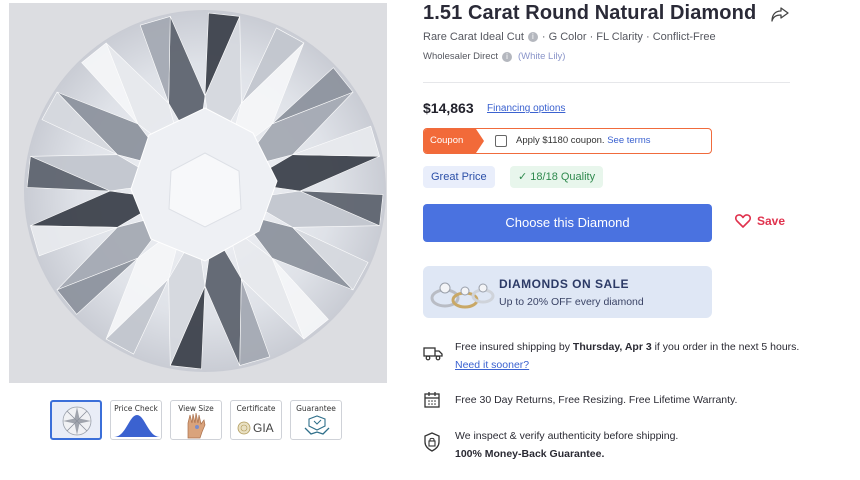  Describe the element at coordinates (492, 365) in the screenshot. I see `need-it-sooner-link: Need it sooner?` at that location.